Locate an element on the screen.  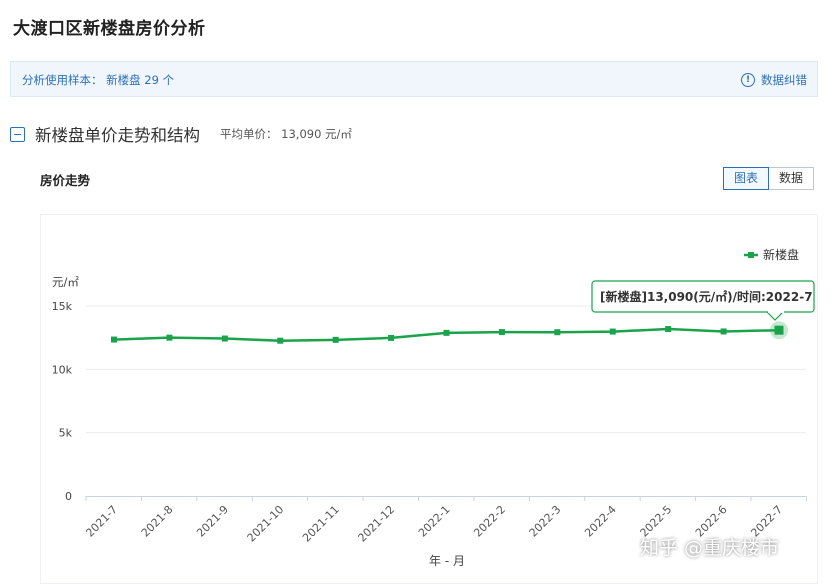
collapse-icon is located at coordinates (17, 134).